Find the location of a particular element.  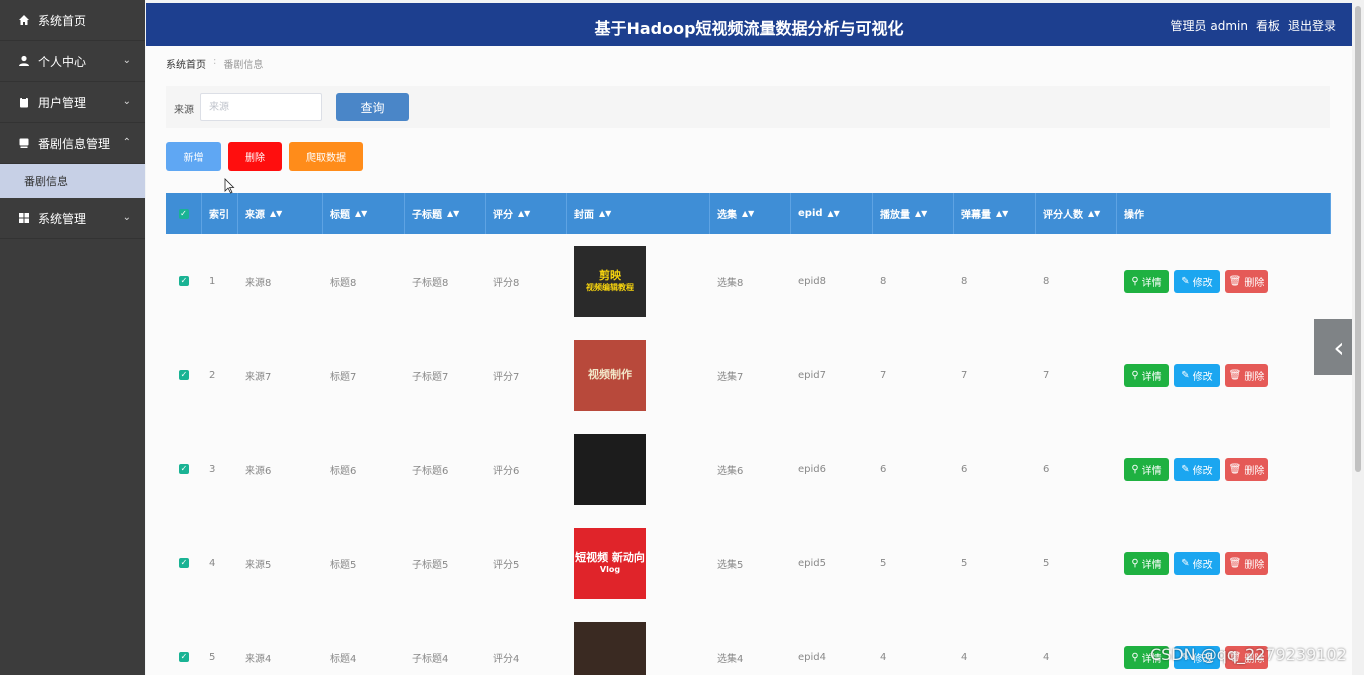

cell-index: 4 is located at coordinates (212, 563).